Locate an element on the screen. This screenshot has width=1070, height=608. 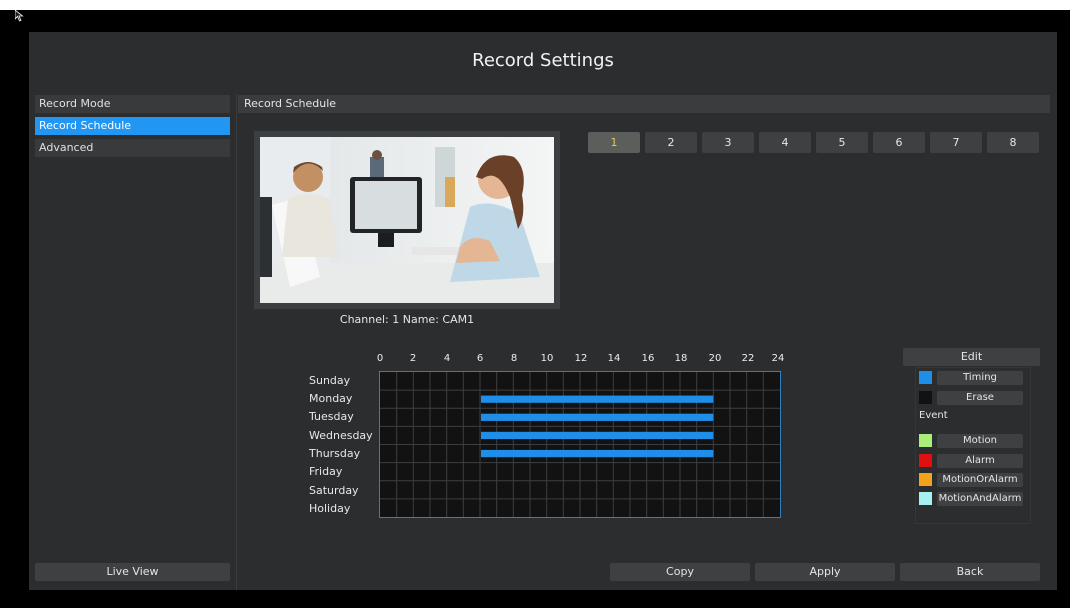
channel-button-1: 1 is located at coordinates (614, 142).